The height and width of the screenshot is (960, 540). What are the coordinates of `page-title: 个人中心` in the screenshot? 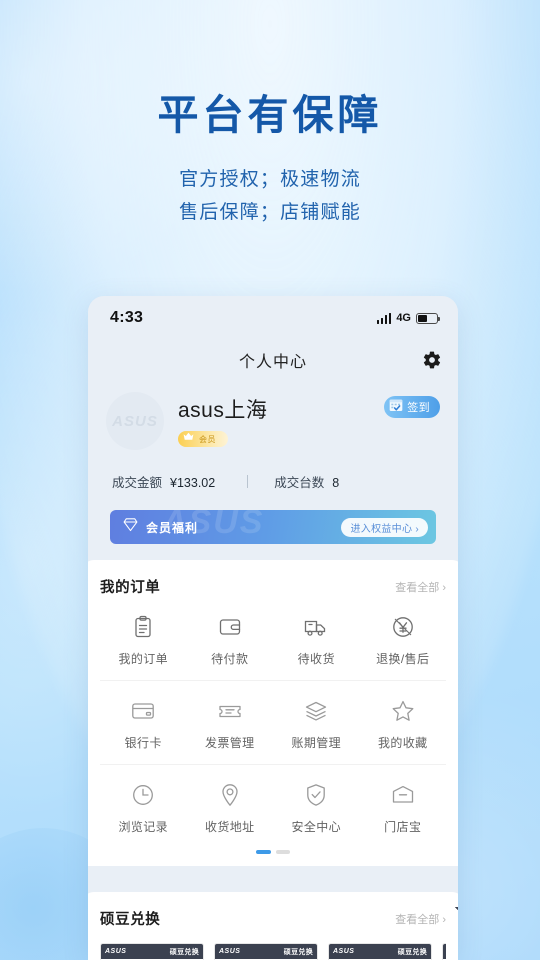 It's located at (272, 362).